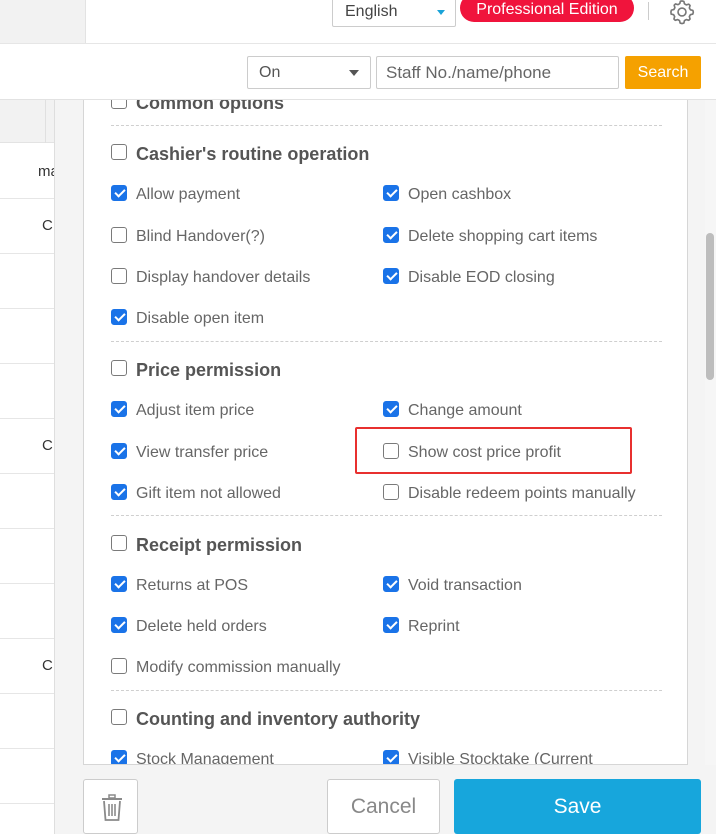 The width and height of the screenshot is (716, 834). I want to click on option-label: Display handover details, so click(223, 277).